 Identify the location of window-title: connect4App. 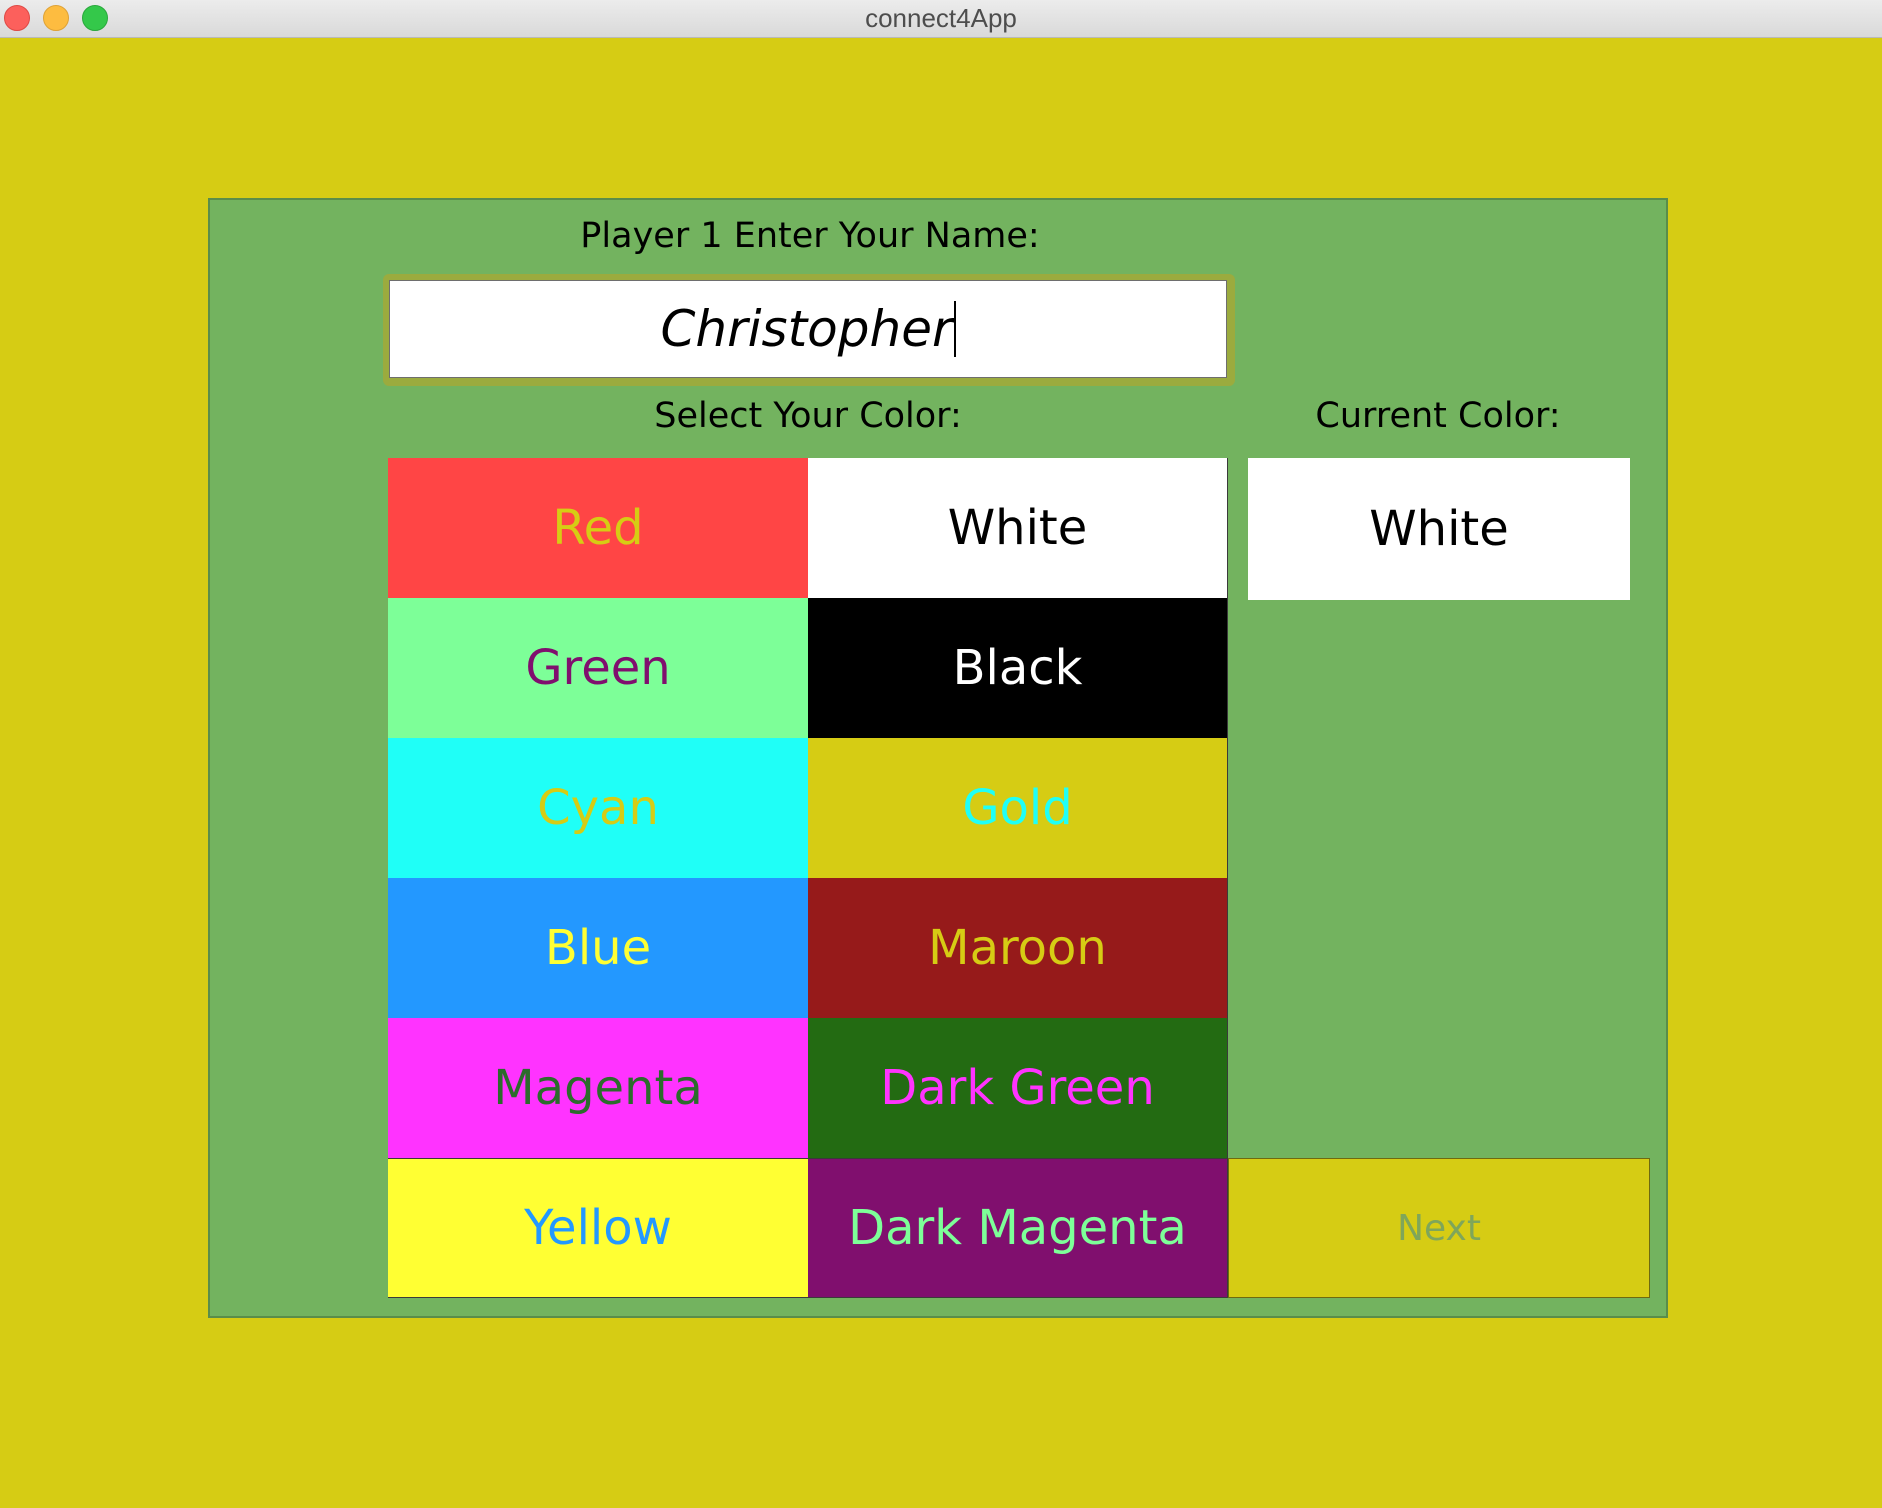
(941, 18).